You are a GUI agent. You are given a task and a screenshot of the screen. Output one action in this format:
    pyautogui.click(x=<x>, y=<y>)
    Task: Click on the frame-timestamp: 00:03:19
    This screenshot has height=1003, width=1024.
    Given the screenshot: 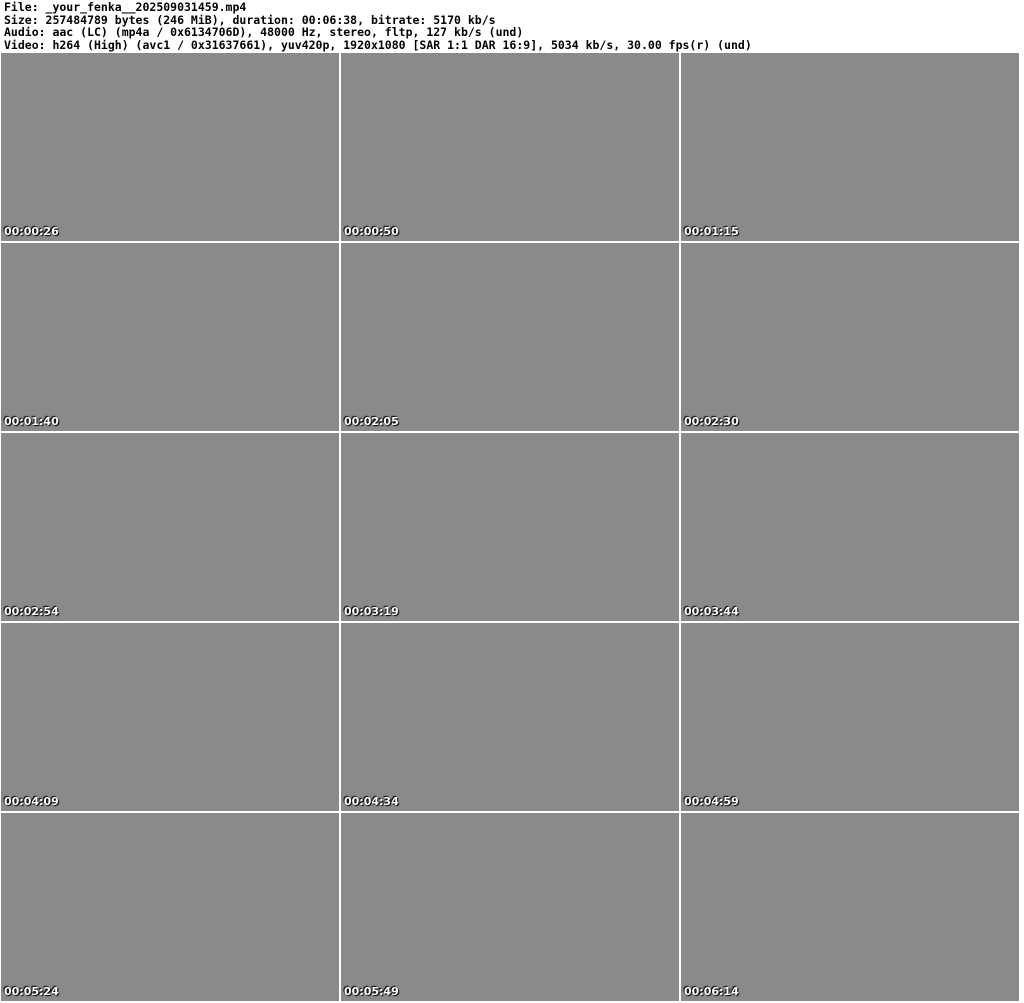 What is the action you would take?
    pyautogui.click(x=371, y=611)
    